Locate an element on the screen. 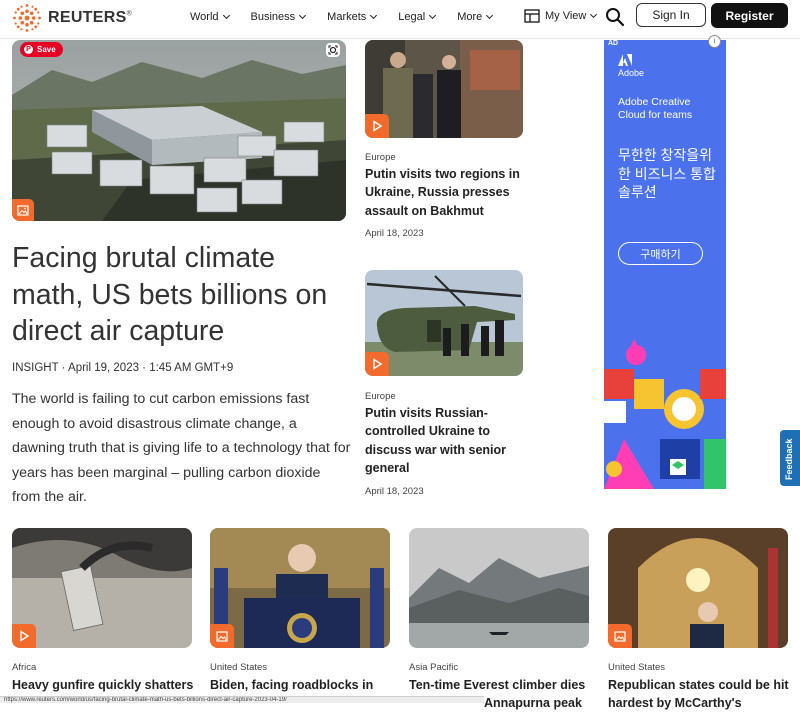 Image resolution: width=800 pixels, height=713 pixels. nav-legal: Legal is located at coordinates (417, 17).